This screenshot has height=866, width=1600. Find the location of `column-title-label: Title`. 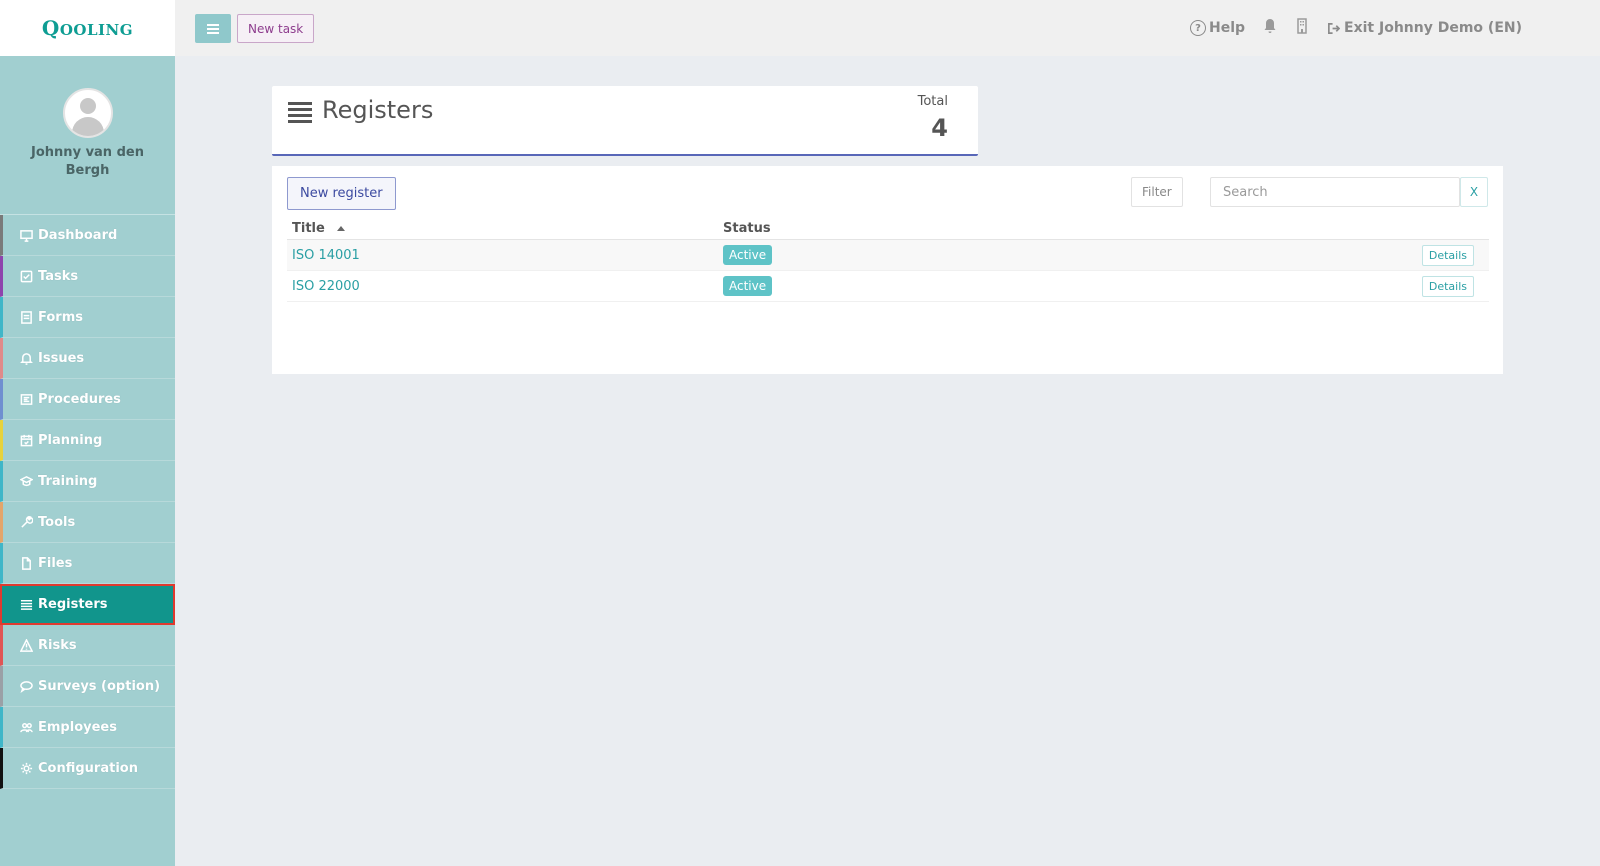

column-title-label: Title is located at coordinates (308, 228).